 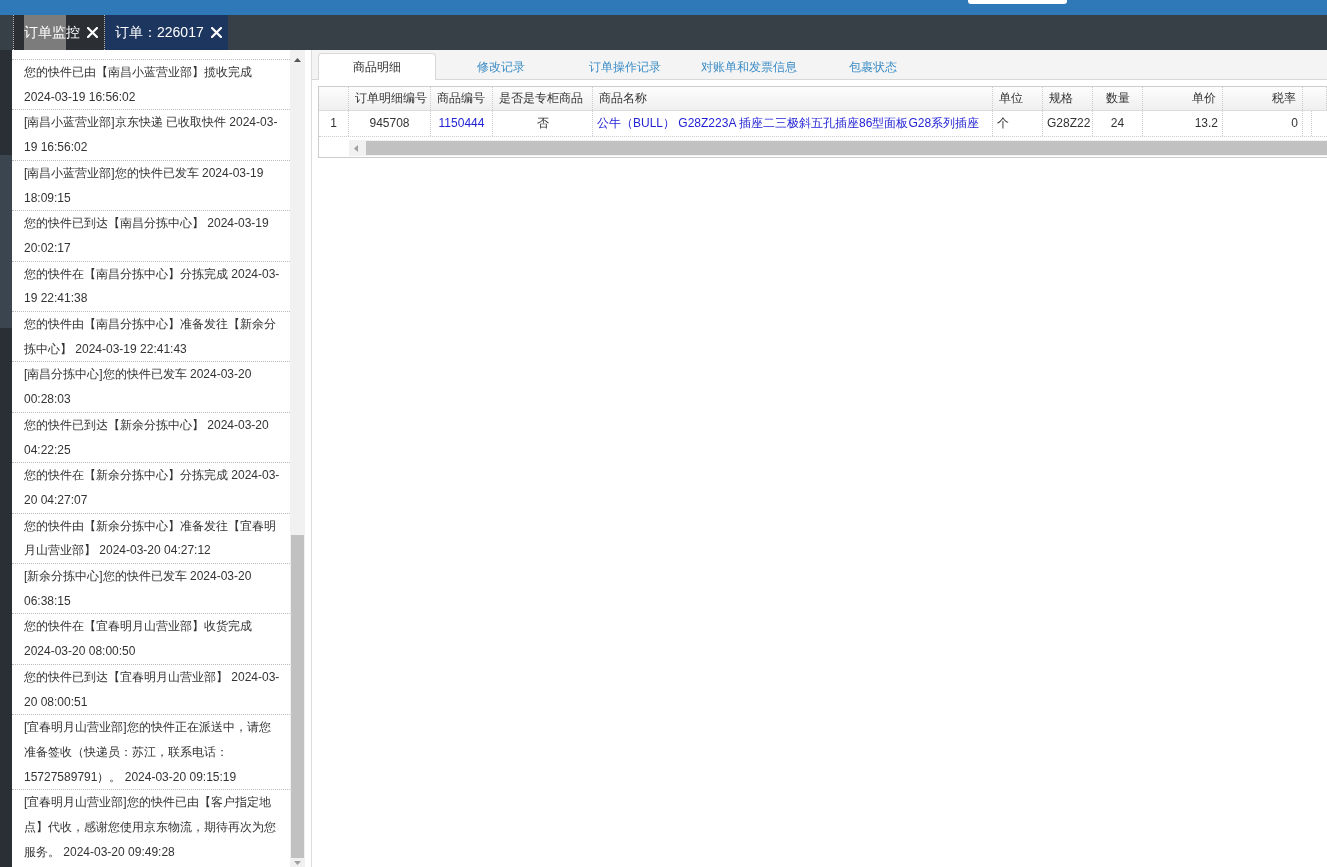 What do you see at coordinates (297, 60) in the screenshot?
I see `scroll-up-icon` at bounding box center [297, 60].